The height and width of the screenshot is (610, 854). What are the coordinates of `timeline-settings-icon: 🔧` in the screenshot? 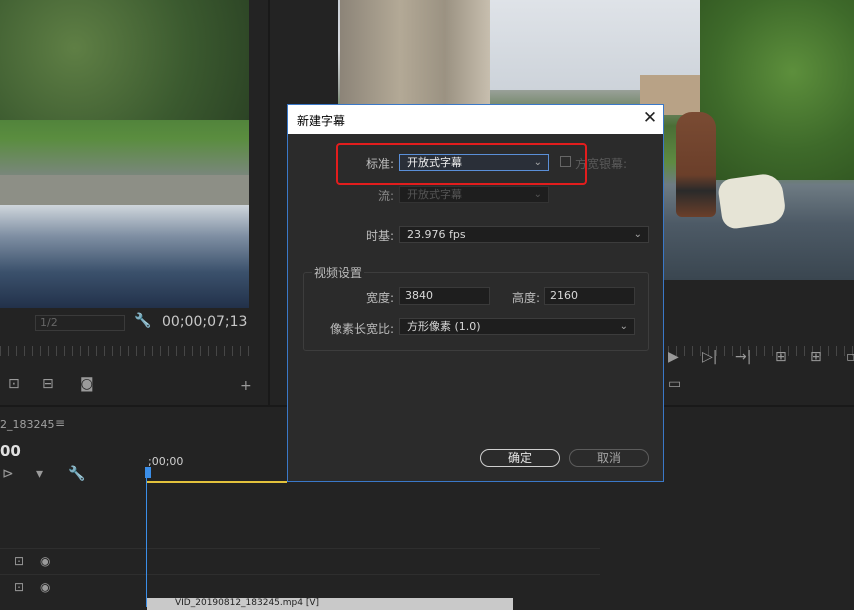 It's located at (76, 474).